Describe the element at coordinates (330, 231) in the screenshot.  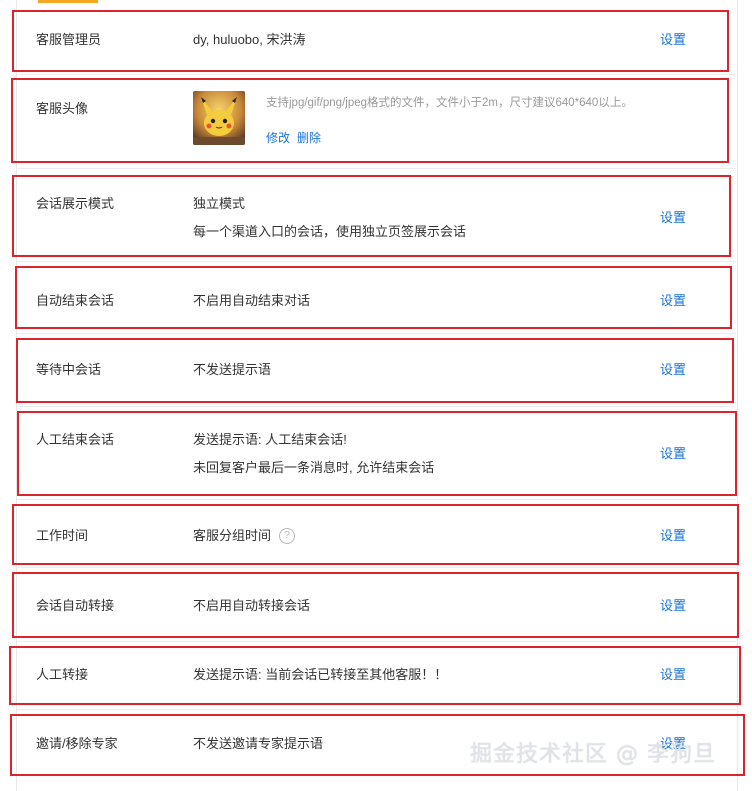
I see `setting-description: 每一个渠道入口的会话，使用独立页签展示会话` at that location.